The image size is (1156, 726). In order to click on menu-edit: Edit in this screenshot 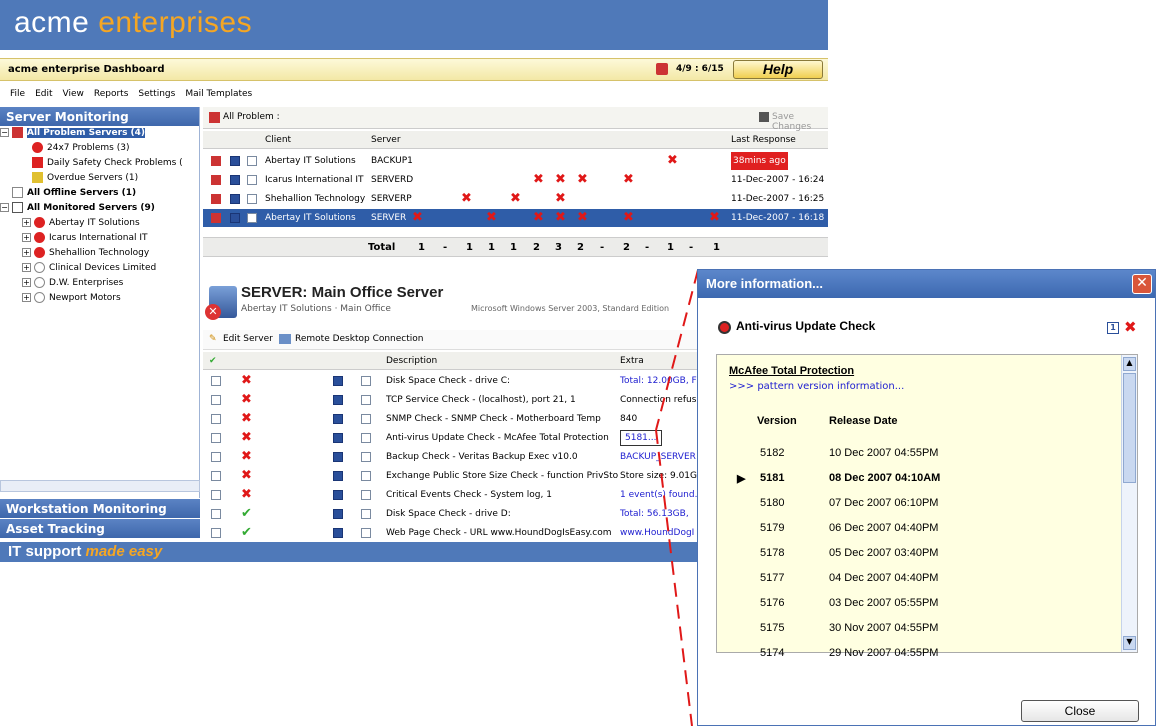, I will do `click(43, 94)`.